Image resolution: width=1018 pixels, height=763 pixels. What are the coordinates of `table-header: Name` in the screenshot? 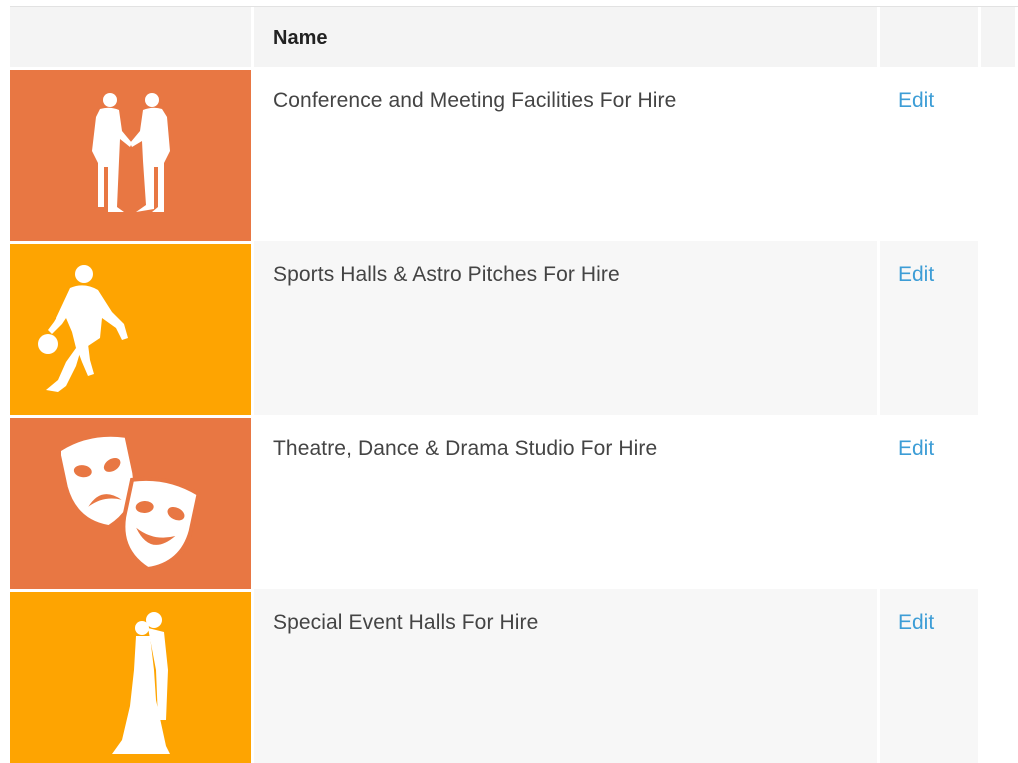 It's located at (514, 37).